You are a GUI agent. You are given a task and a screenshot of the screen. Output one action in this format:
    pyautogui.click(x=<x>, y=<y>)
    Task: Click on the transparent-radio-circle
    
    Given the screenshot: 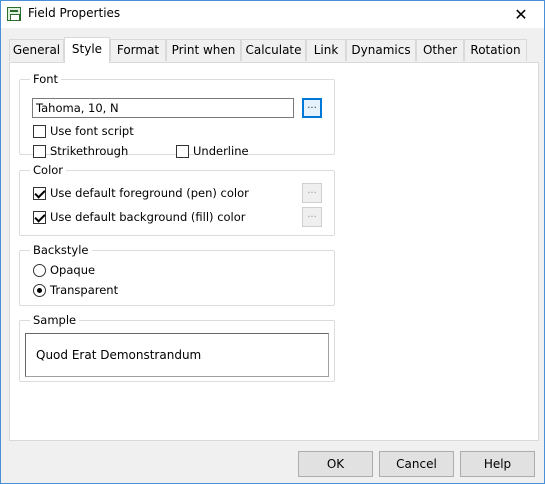 What is the action you would take?
    pyautogui.click(x=39, y=290)
    